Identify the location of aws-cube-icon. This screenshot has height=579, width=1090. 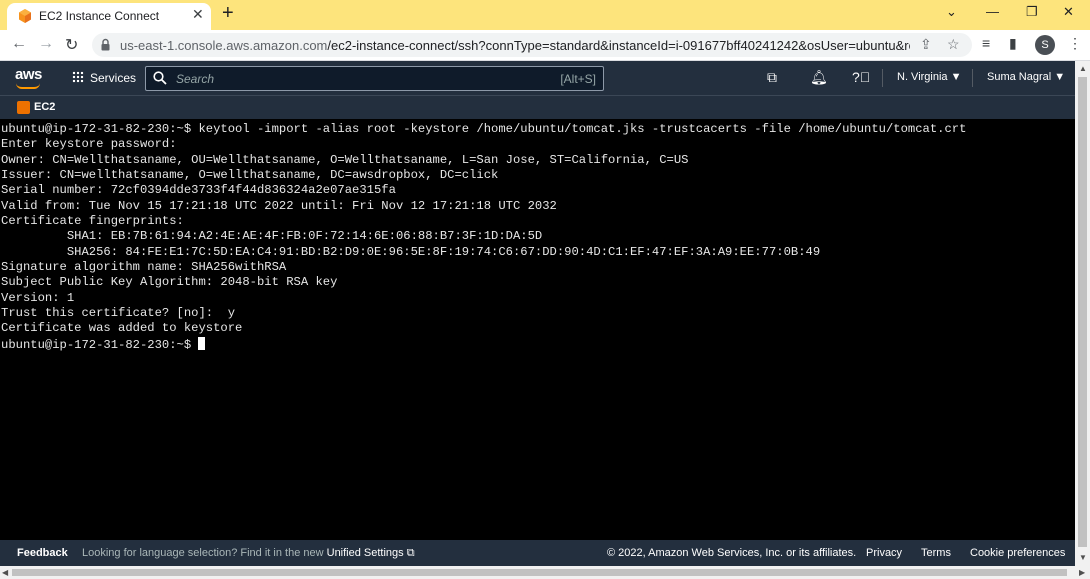
(25, 16).